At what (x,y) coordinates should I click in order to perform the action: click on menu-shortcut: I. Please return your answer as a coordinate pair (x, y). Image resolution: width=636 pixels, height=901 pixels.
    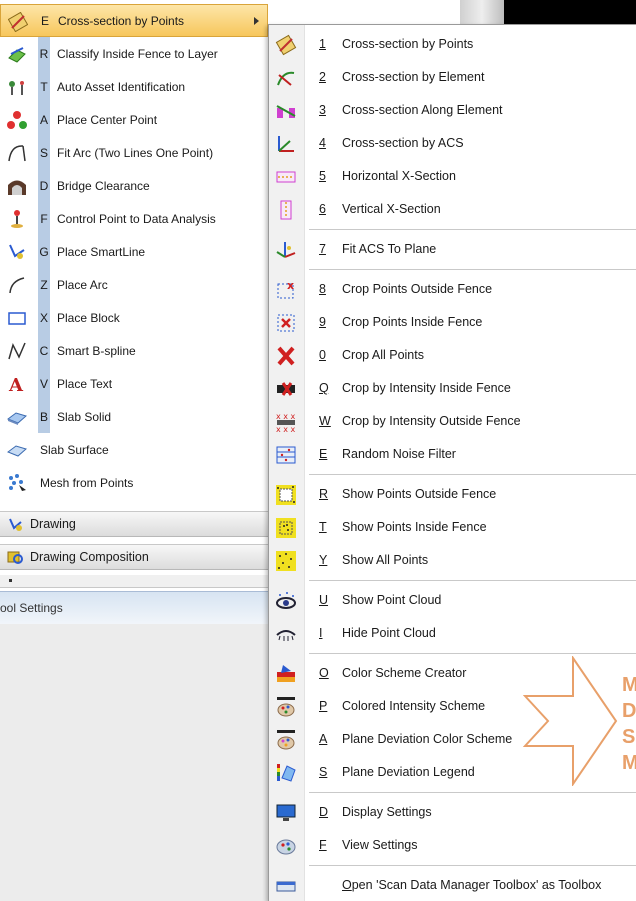
    Looking at the image, I should click on (321, 633).